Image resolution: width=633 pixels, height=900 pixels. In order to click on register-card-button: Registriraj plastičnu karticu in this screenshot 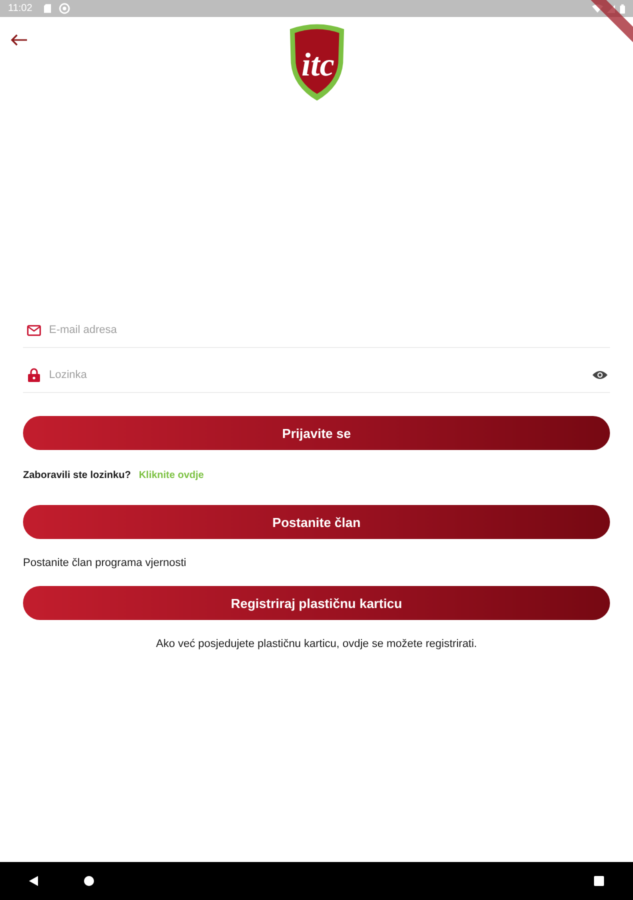, I will do `click(316, 603)`.